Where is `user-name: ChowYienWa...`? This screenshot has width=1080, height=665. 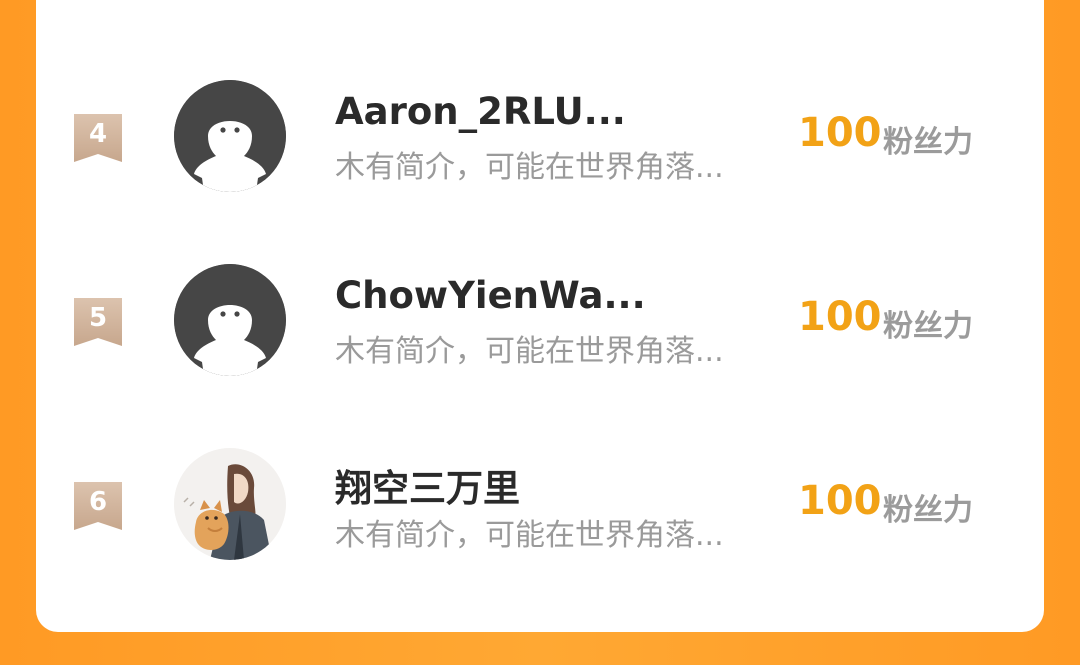
user-name: ChowYienWa... is located at coordinates (490, 295).